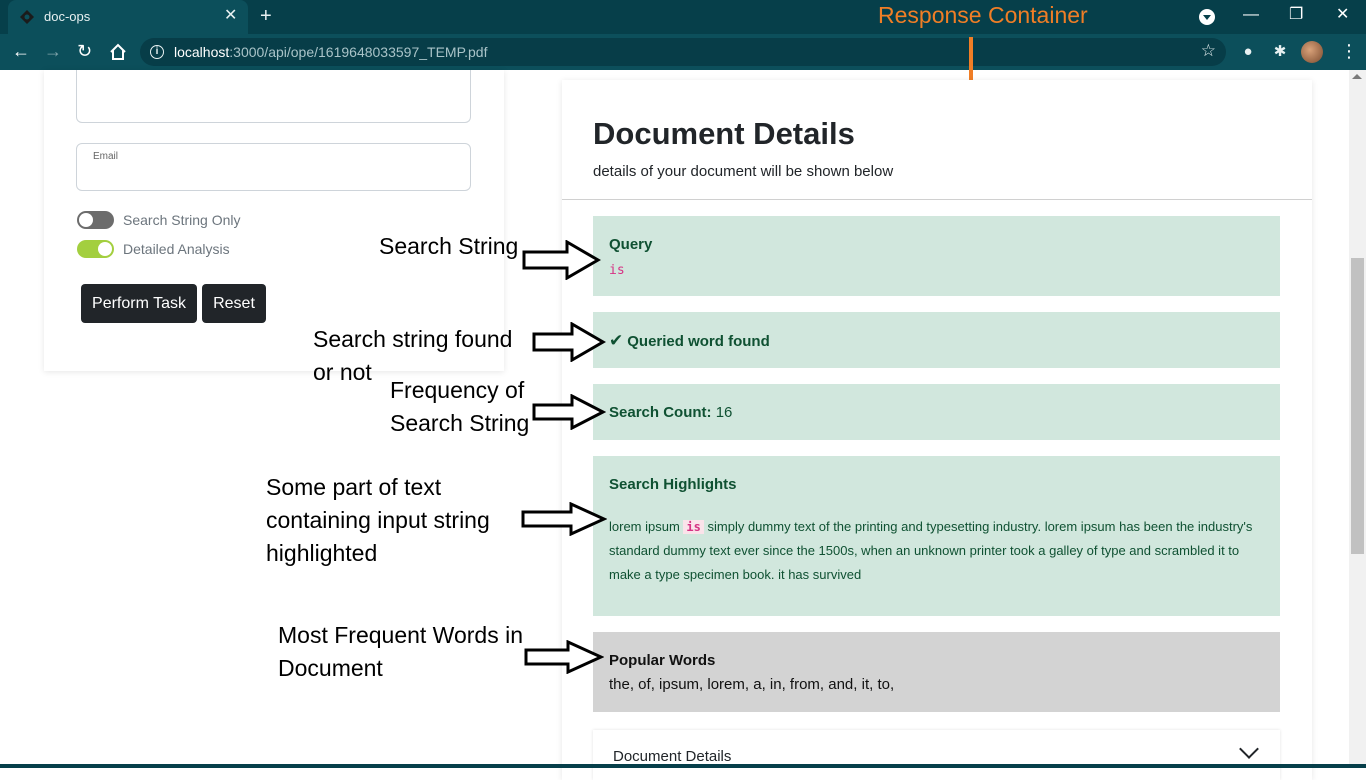 This screenshot has height=780, width=1366. I want to click on document-details-accordion: Document Details, so click(936, 755).